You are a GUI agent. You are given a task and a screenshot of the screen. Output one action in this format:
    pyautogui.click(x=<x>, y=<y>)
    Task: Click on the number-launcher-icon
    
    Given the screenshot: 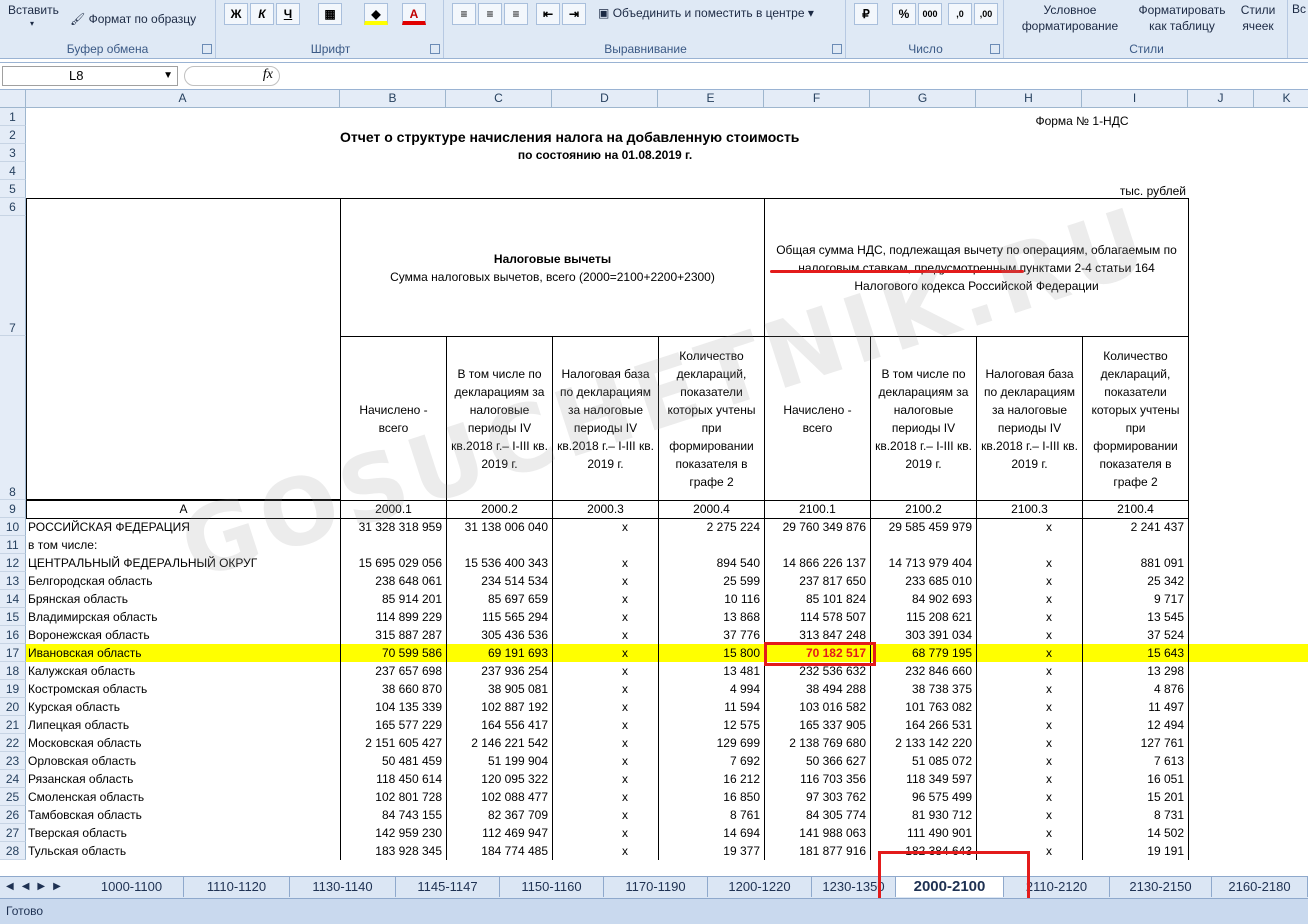 What is the action you would take?
    pyautogui.click(x=995, y=49)
    